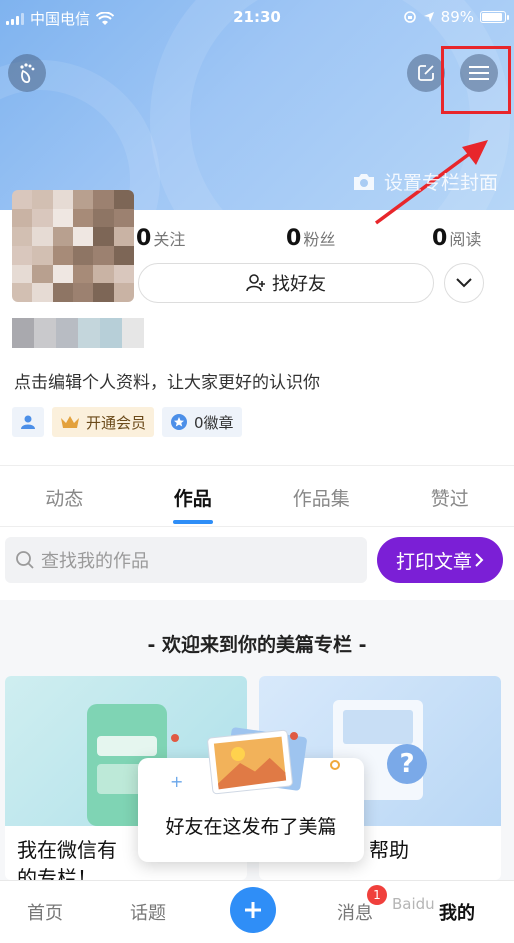 This screenshot has width=514, height=943. What do you see at coordinates (167, 380) in the screenshot?
I see `profile-bio: 点击编辑个人资料，让大家更好的认识你` at bounding box center [167, 380].